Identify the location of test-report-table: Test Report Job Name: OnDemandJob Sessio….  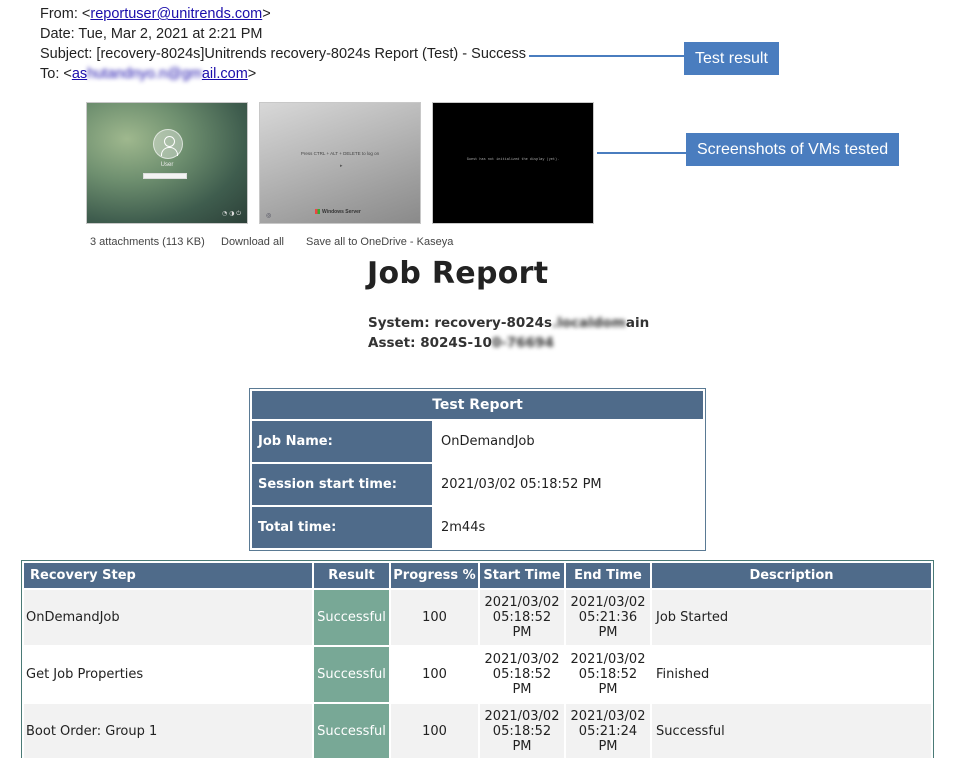
(477, 469).